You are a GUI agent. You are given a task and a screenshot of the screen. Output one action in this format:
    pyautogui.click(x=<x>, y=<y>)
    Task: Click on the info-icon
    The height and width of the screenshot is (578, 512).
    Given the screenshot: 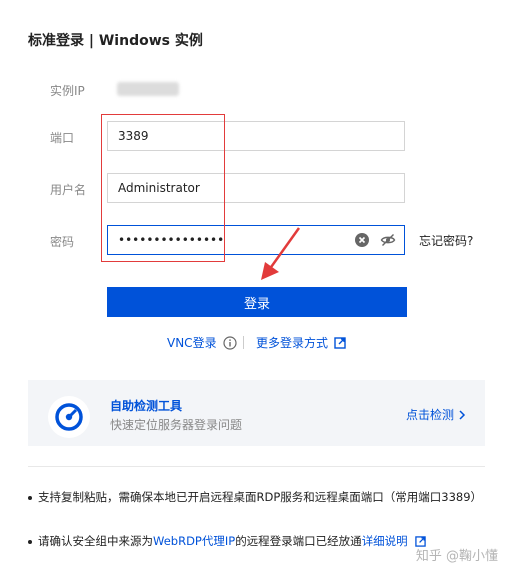 What is the action you would take?
    pyautogui.click(x=229, y=342)
    